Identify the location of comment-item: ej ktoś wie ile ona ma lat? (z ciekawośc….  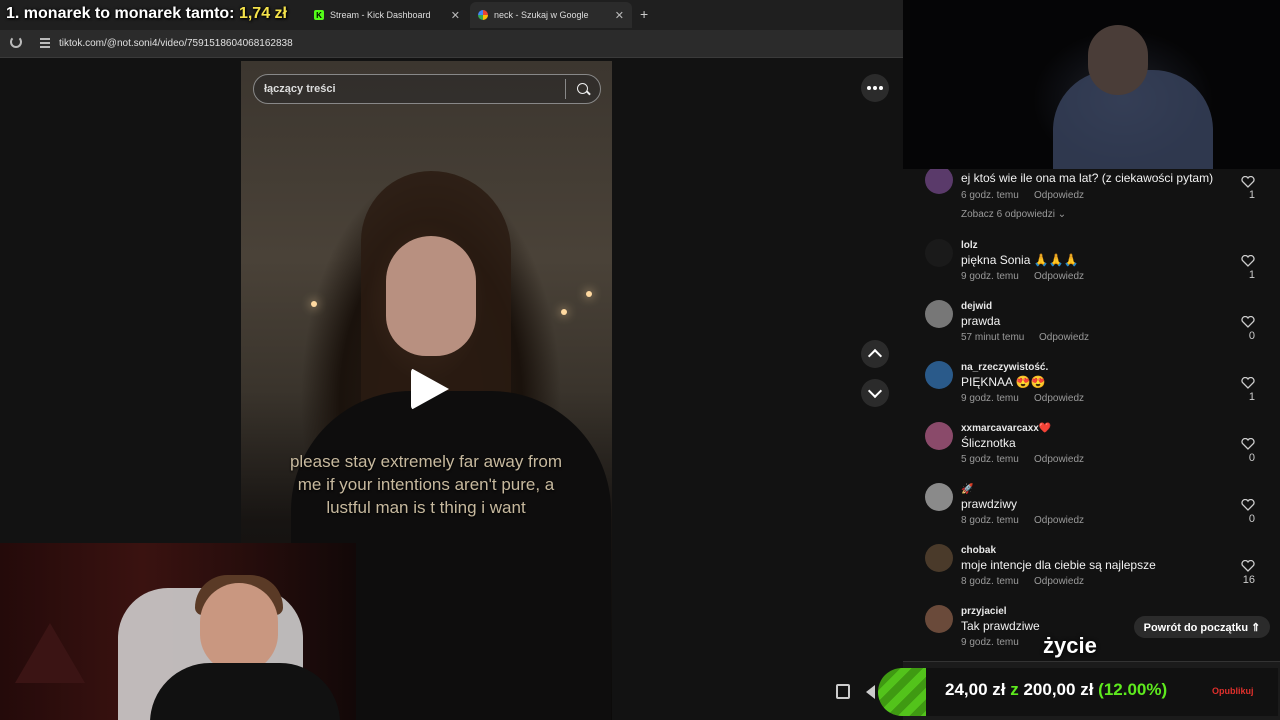
(1091, 198).